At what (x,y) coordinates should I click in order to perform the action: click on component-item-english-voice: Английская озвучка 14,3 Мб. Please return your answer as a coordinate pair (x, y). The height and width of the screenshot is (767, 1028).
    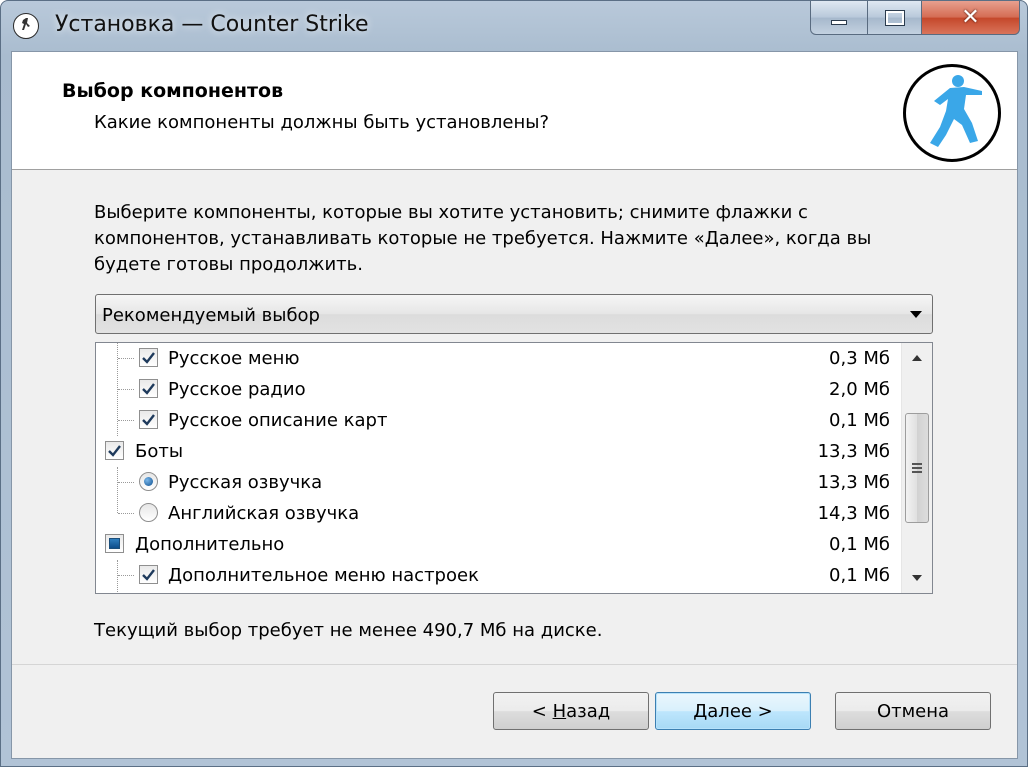
    Looking at the image, I should click on (496, 513).